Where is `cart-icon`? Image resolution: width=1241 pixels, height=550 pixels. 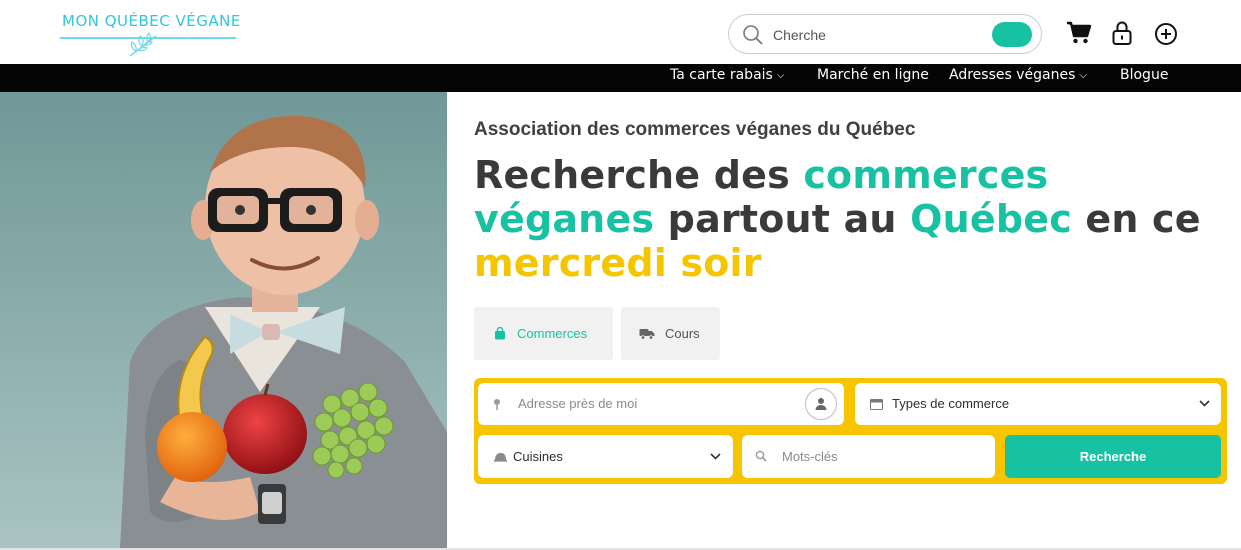 cart-icon is located at coordinates (1079, 33).